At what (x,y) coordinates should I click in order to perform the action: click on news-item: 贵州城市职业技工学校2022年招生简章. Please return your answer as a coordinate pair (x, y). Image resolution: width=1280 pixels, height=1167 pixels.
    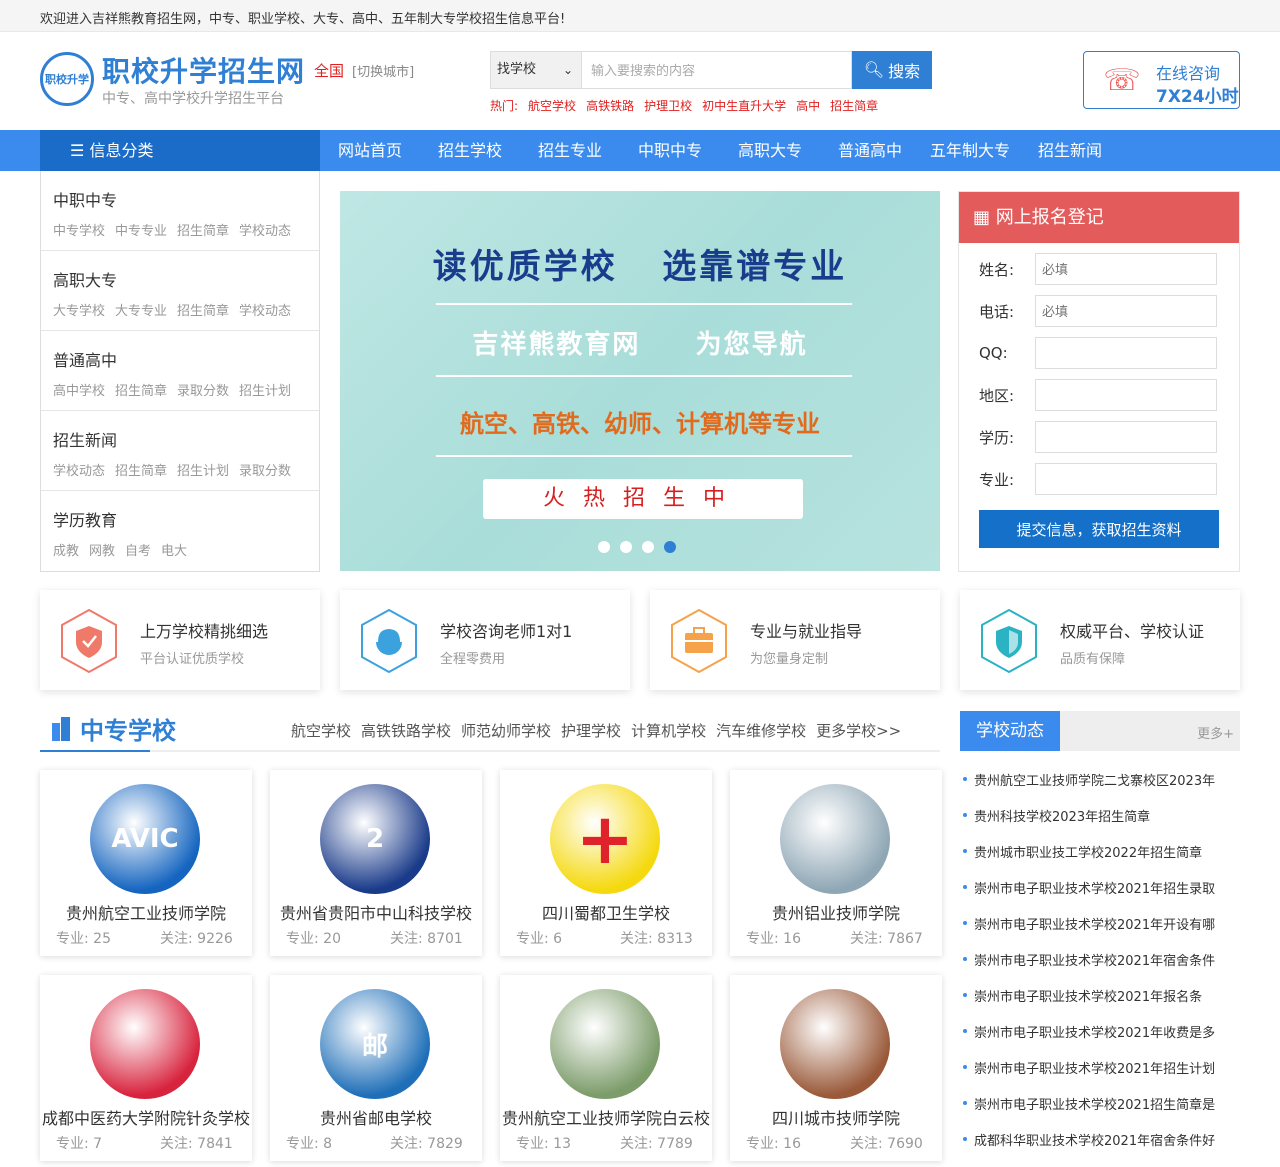
    Looking at the image, I should click on (1100, 860).